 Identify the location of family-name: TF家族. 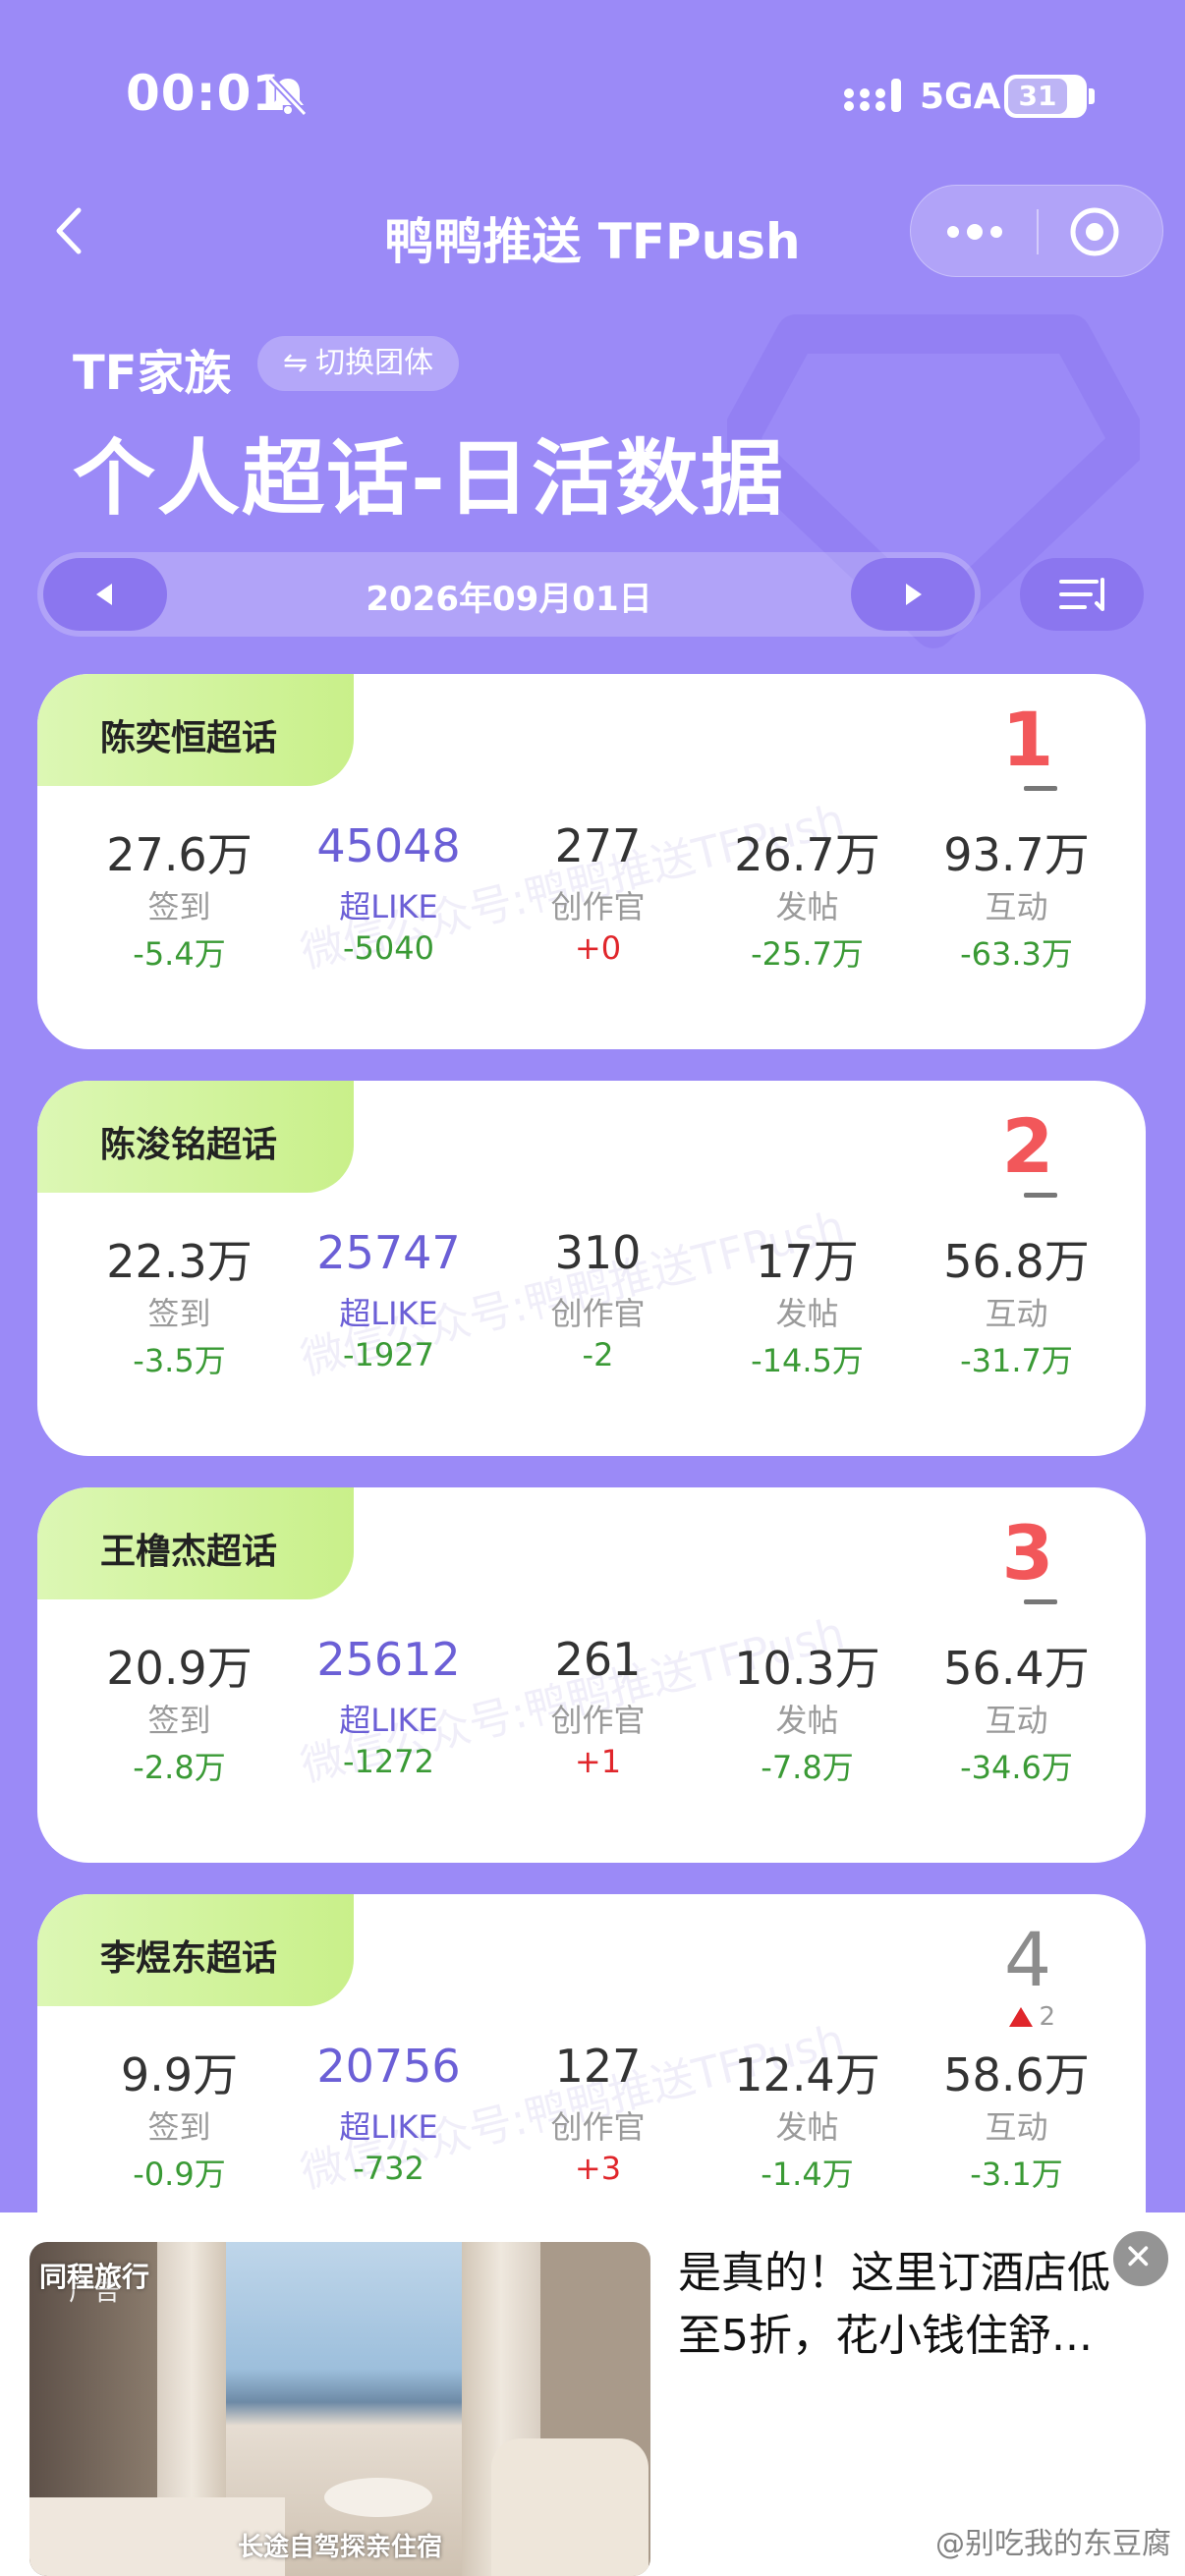
(152, 373).